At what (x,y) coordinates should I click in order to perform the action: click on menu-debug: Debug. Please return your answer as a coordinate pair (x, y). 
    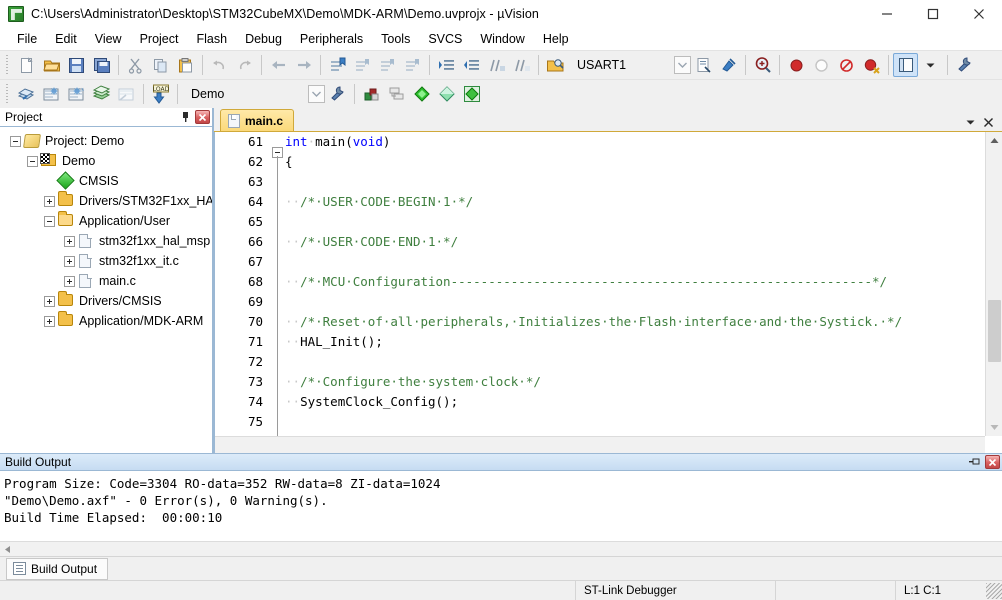
    Looking at the image, I should click on (263, 39).